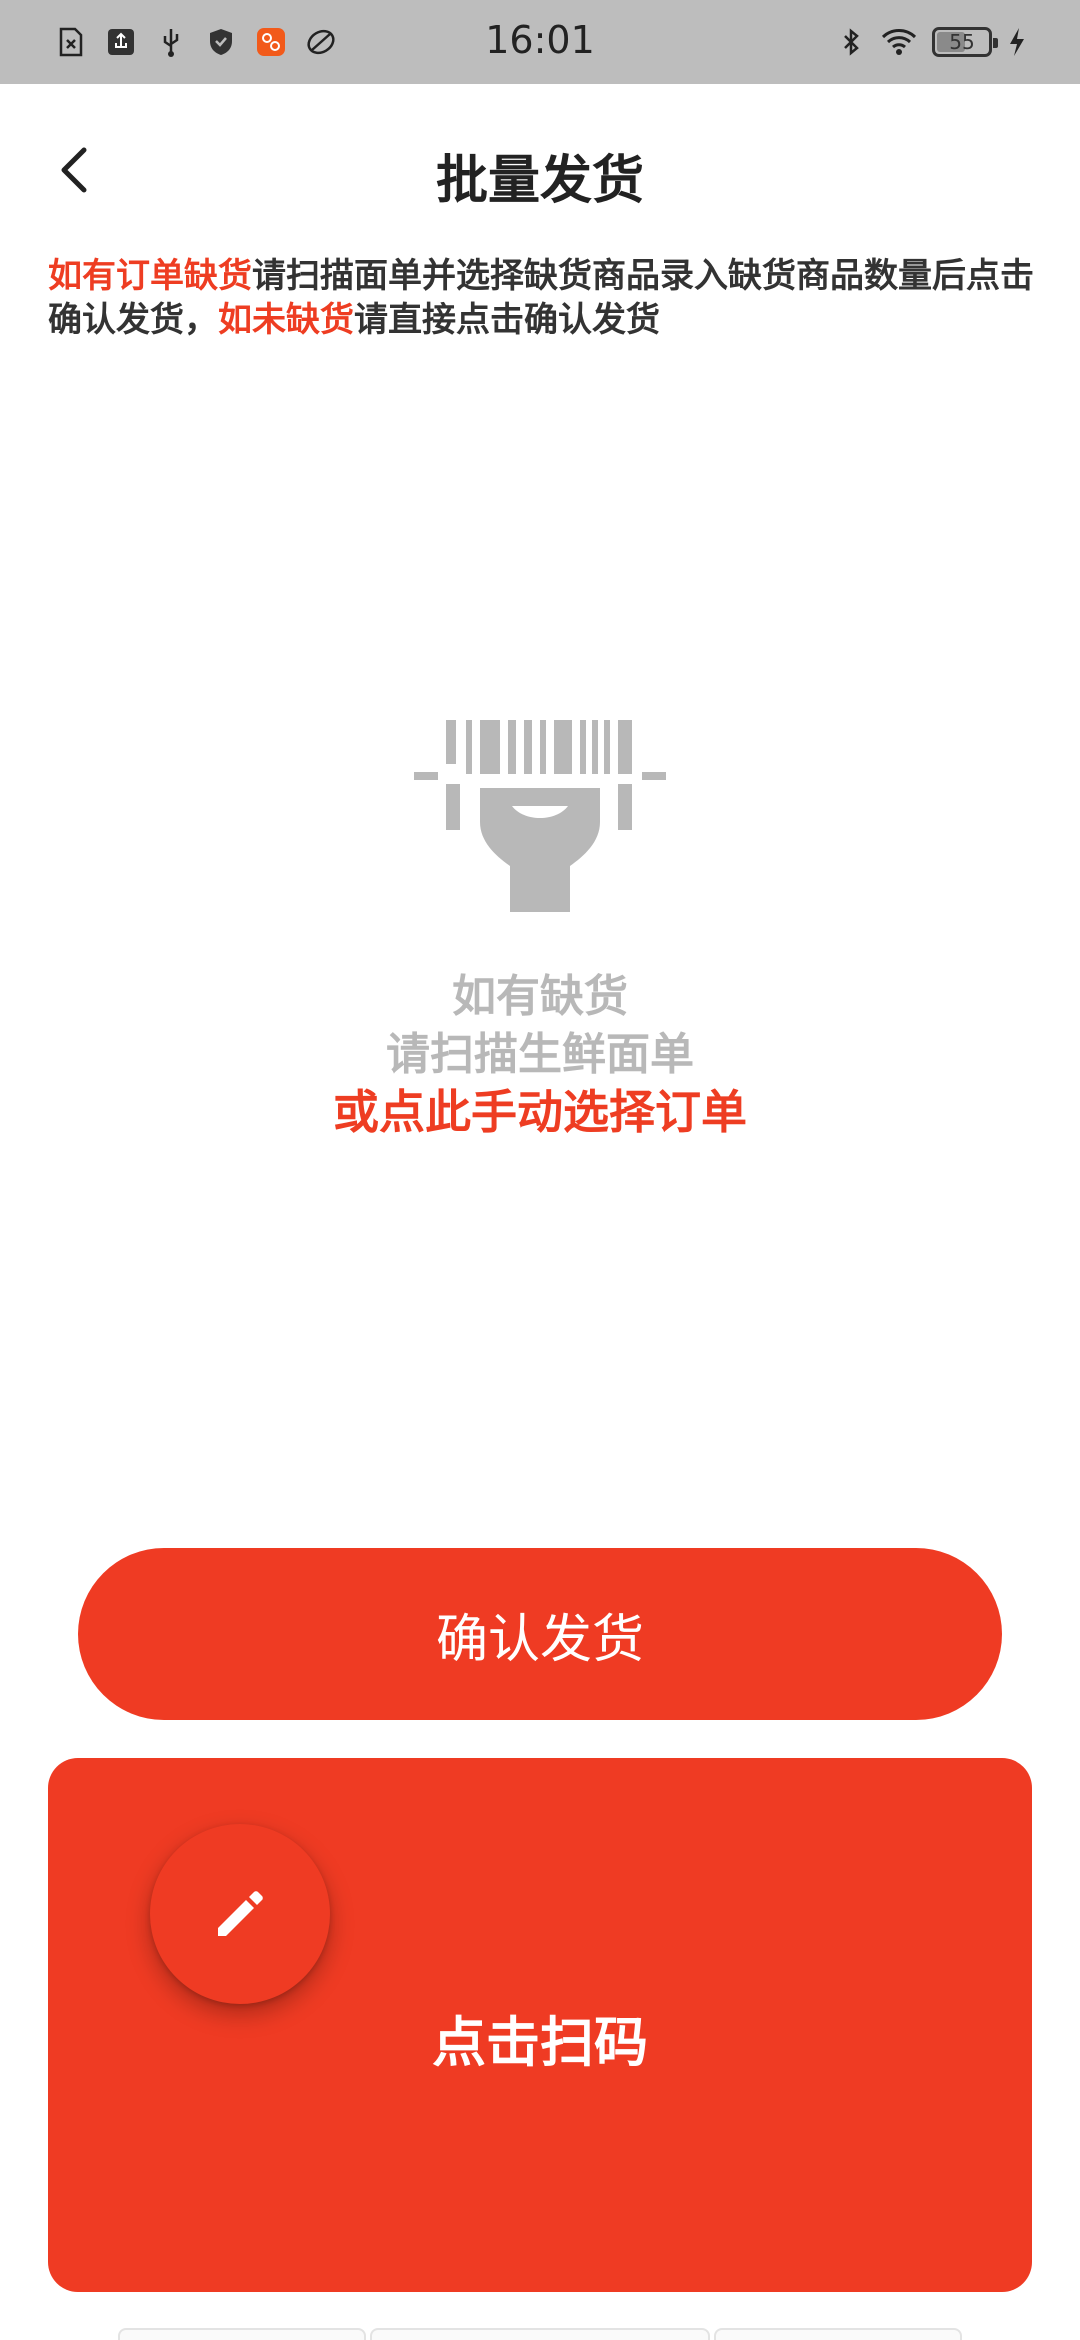 The width and height of the screenshot is (1080, 2340). What do you see at coordinates (150, 276) in the screenshot?
I see `notice-highlight-shortage: 如有订单缺货` at bounding box center [150, 276].